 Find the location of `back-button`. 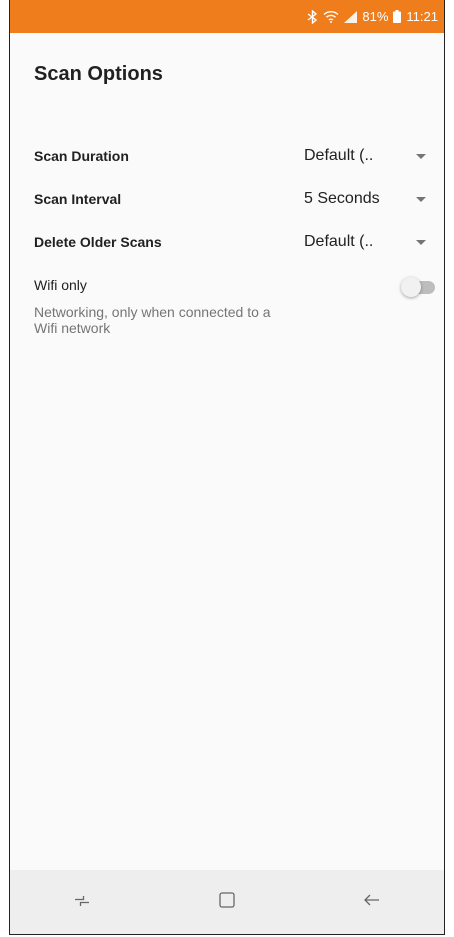

back-button is located at coordinates (372, 902).